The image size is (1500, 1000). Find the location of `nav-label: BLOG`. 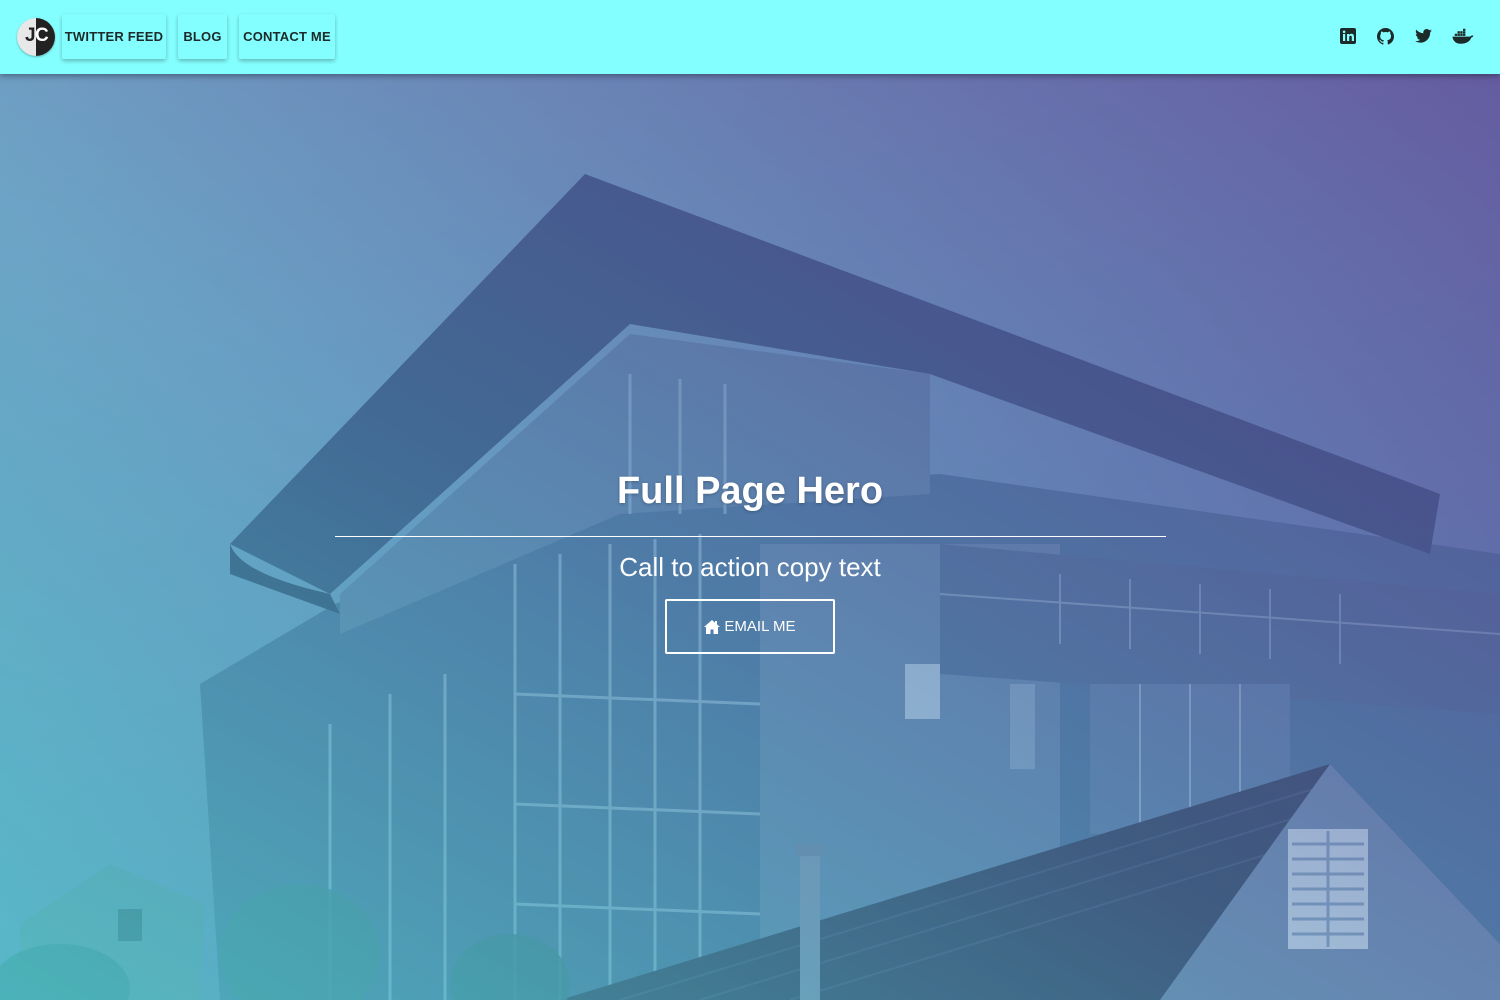

nav-label: BLOG is located at coordinates (202, 36).